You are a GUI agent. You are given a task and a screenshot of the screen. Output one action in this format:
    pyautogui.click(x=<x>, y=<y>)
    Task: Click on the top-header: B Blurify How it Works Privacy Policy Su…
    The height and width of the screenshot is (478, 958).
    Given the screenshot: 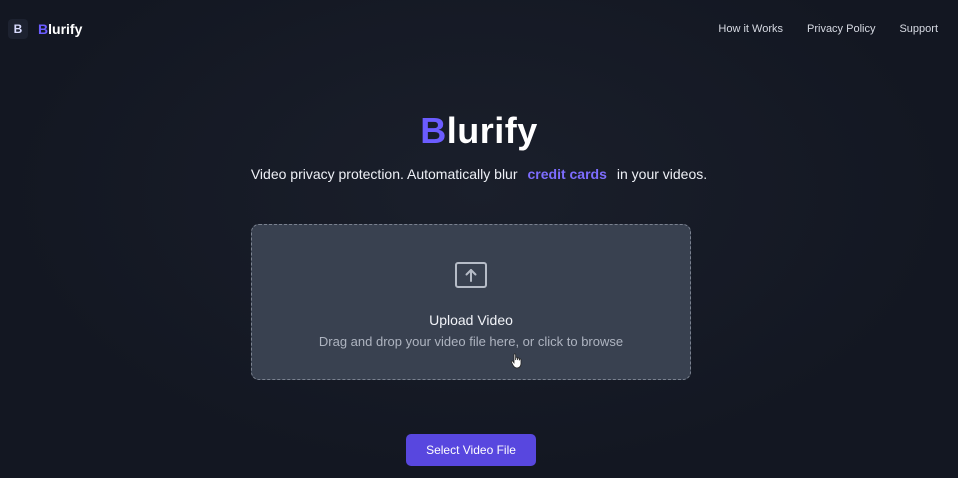 What is the action you would take?
    pyautogui.click(x=479, y=30)
    